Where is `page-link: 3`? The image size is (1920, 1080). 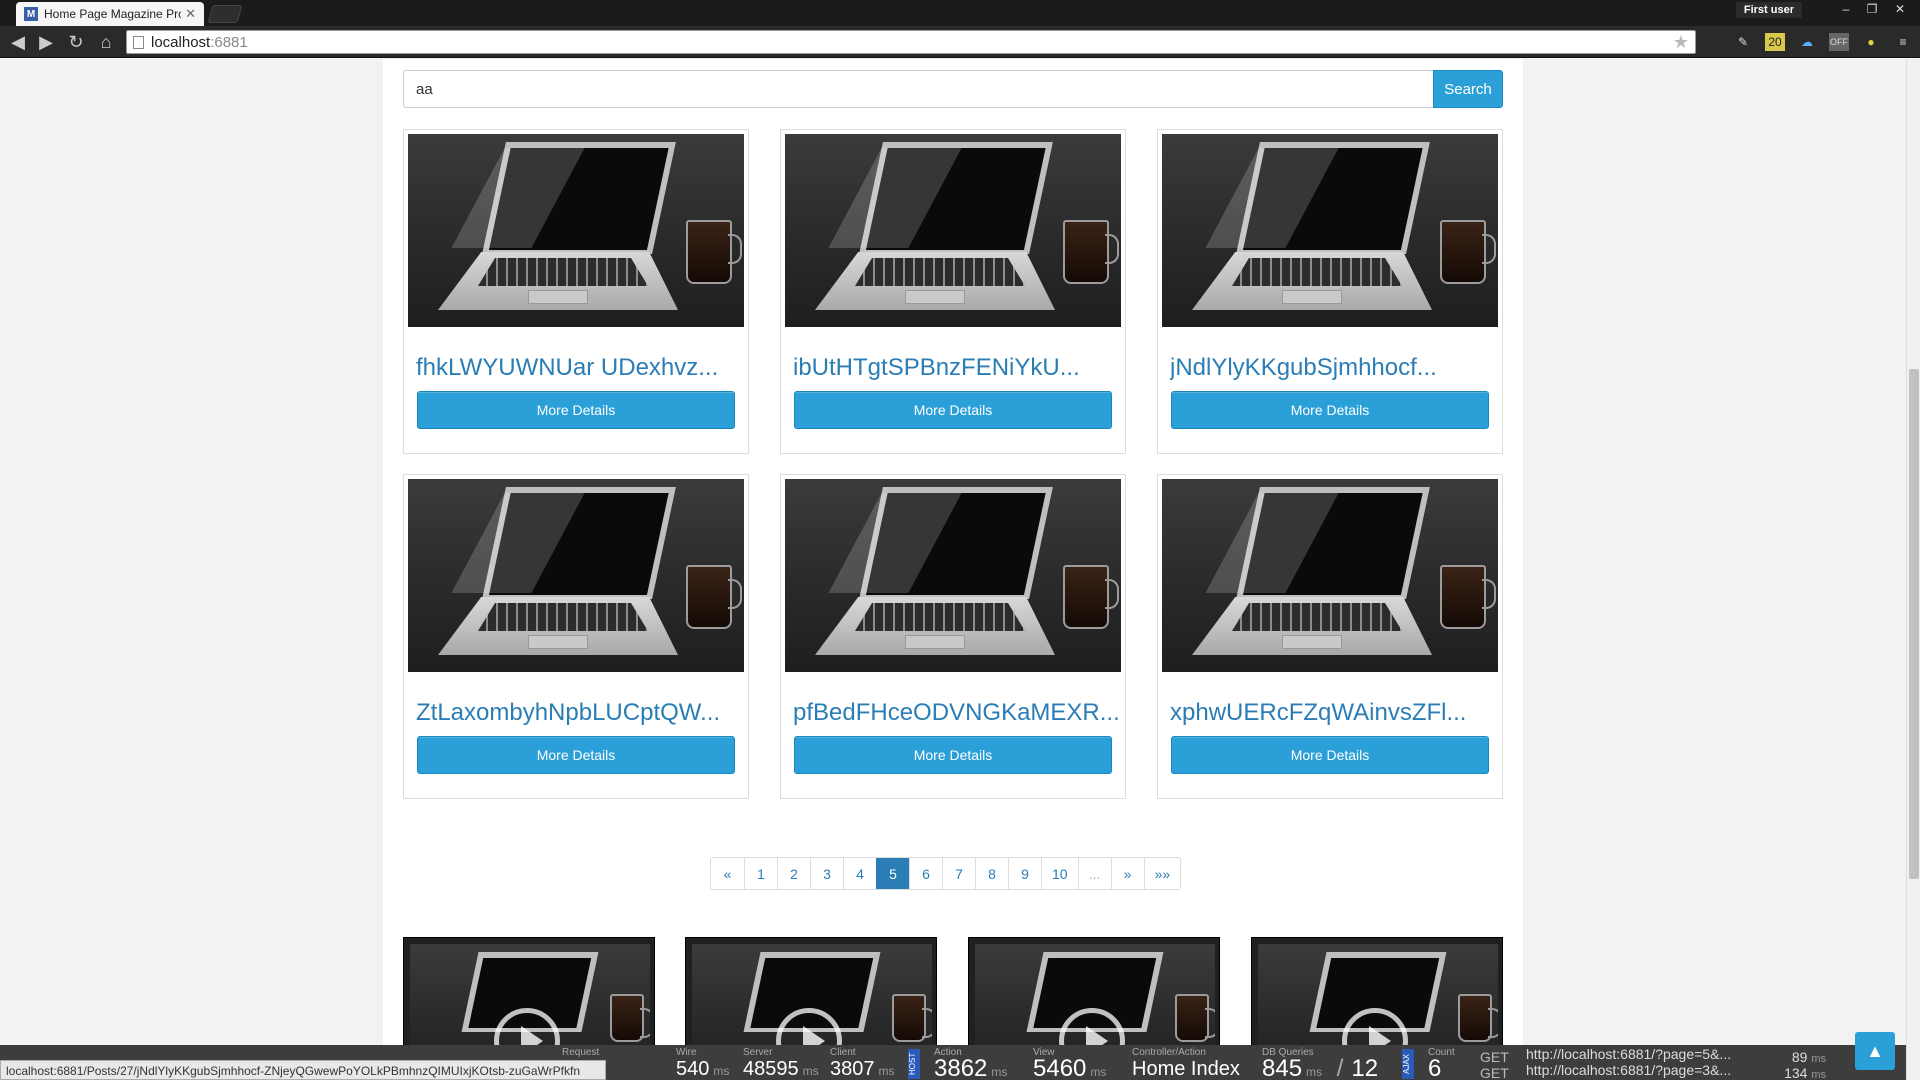
page-link: 3 is located at coordinates (826, 873).